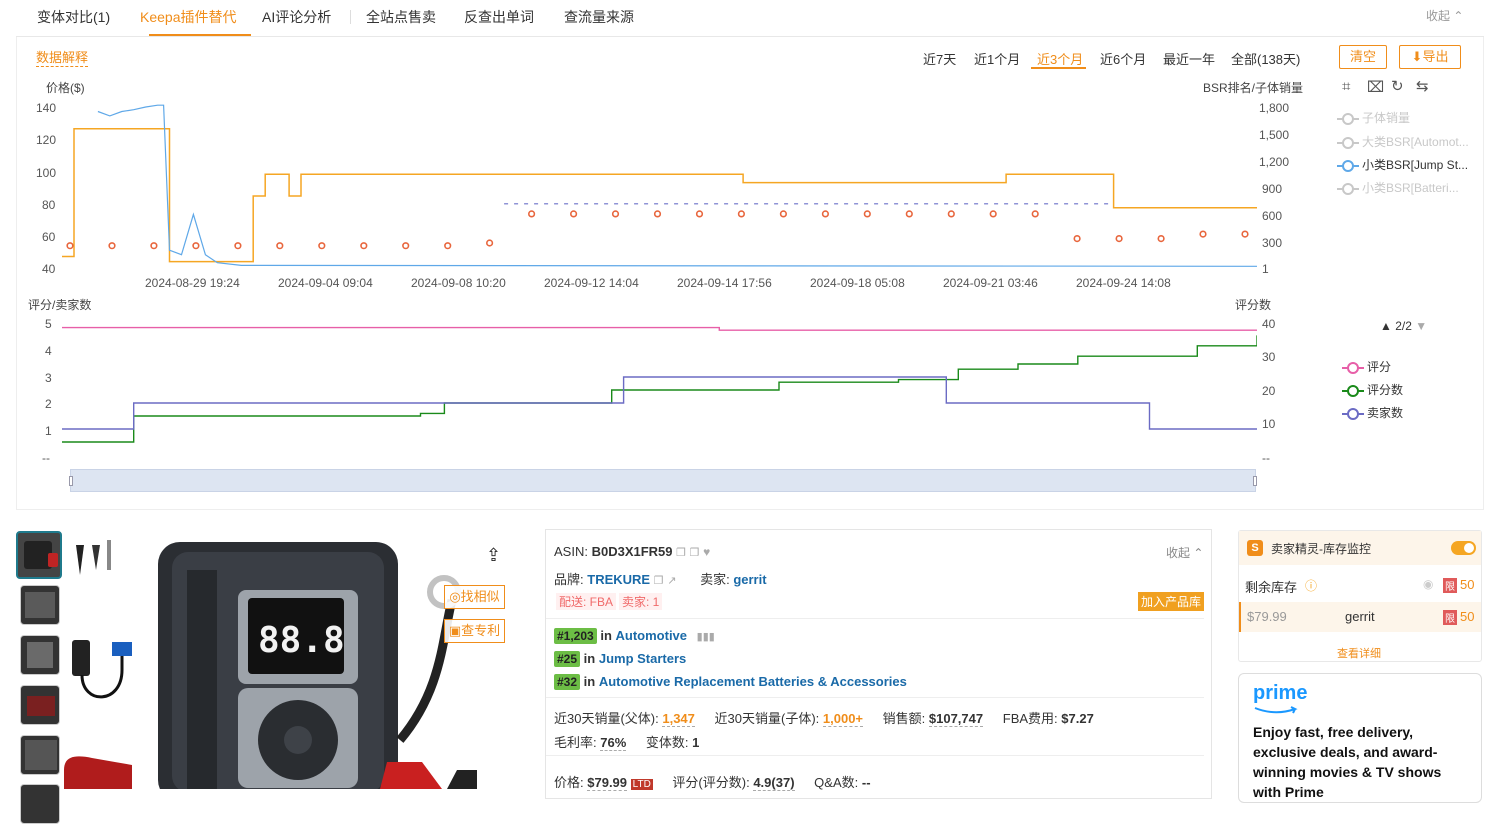 The width and height of the screenshot is (1485, 824). I want to click on add-to-library-button: 加入产品库, so click(1171, 601).